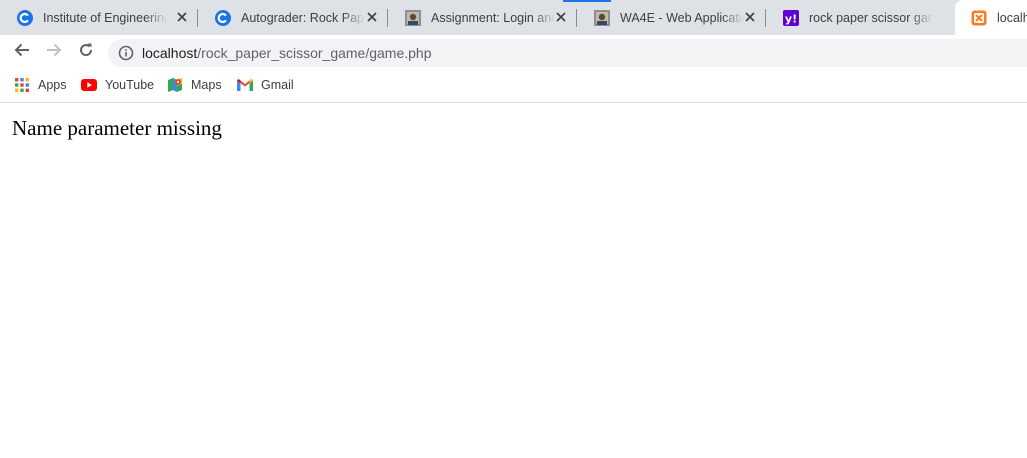  I want to click on tab-title: localhost, so click(1012, 17).